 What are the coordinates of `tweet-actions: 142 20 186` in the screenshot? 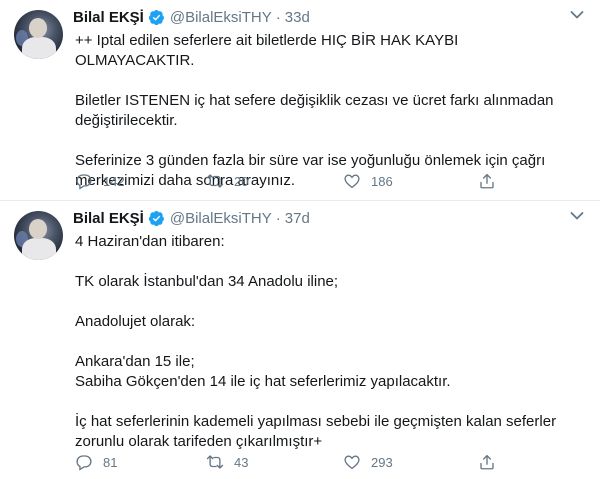 It's located at (335, 181).